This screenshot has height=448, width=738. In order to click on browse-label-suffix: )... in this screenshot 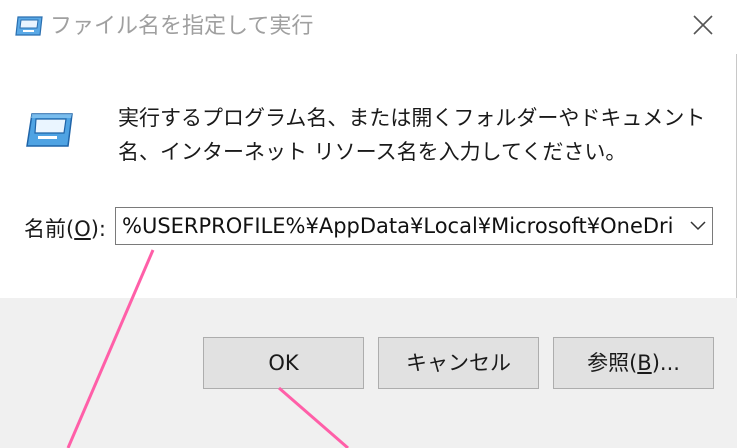, I will do `click(665, 363)`.